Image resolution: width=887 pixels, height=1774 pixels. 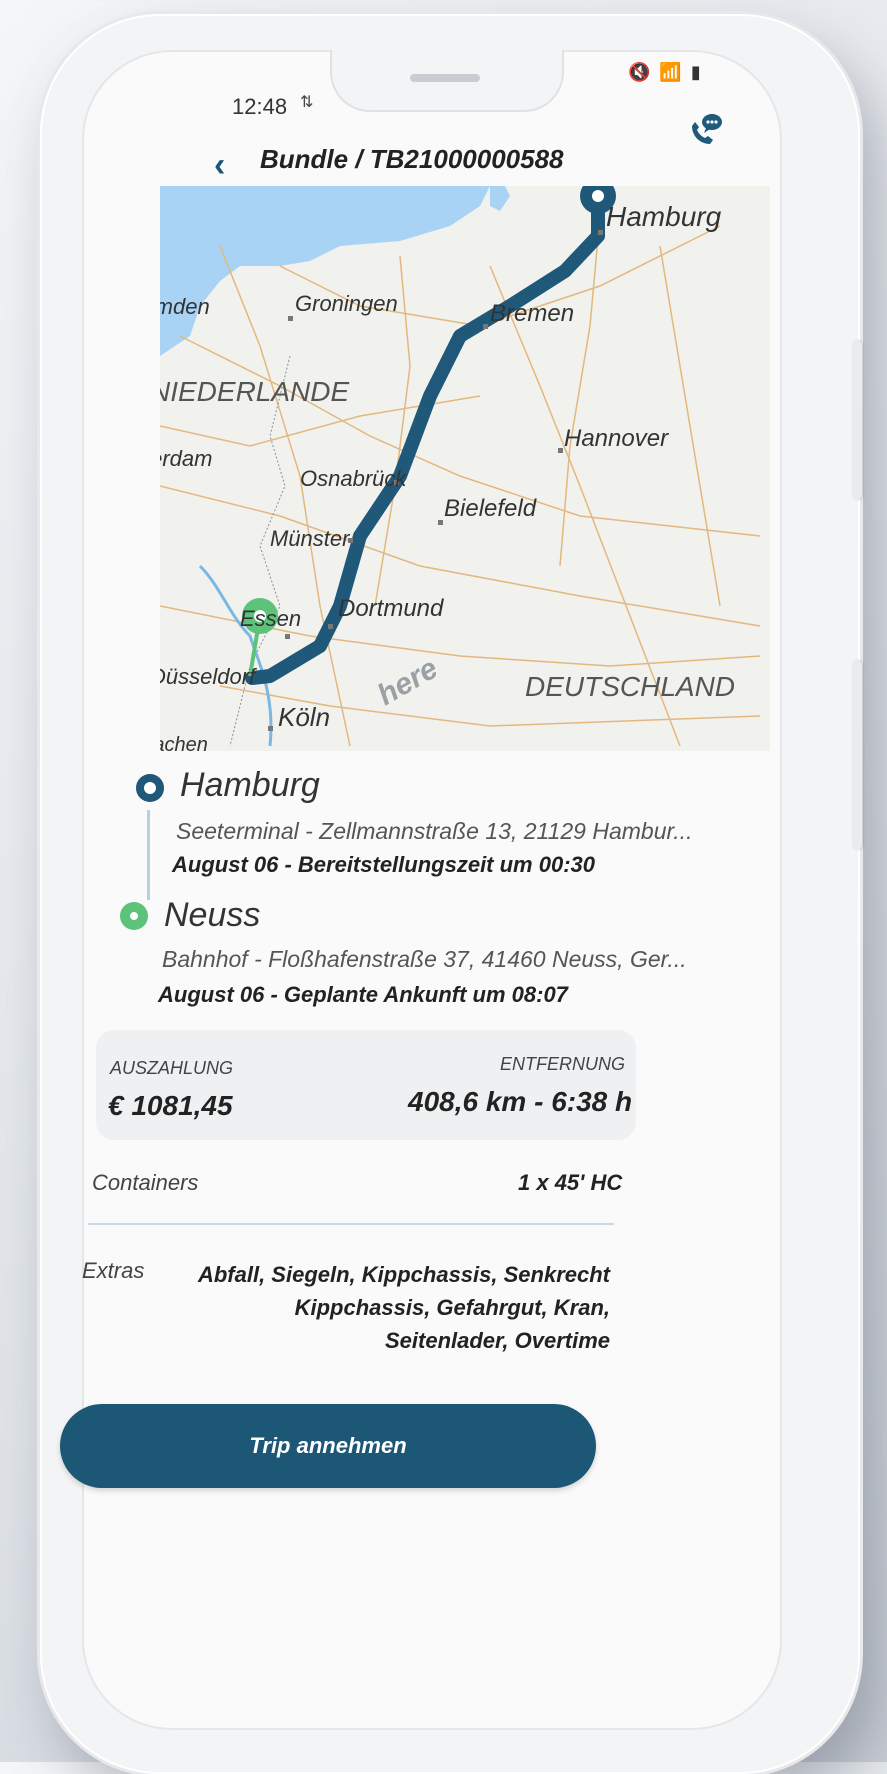 I want to click on volume-button, so click(x=857, y=420).